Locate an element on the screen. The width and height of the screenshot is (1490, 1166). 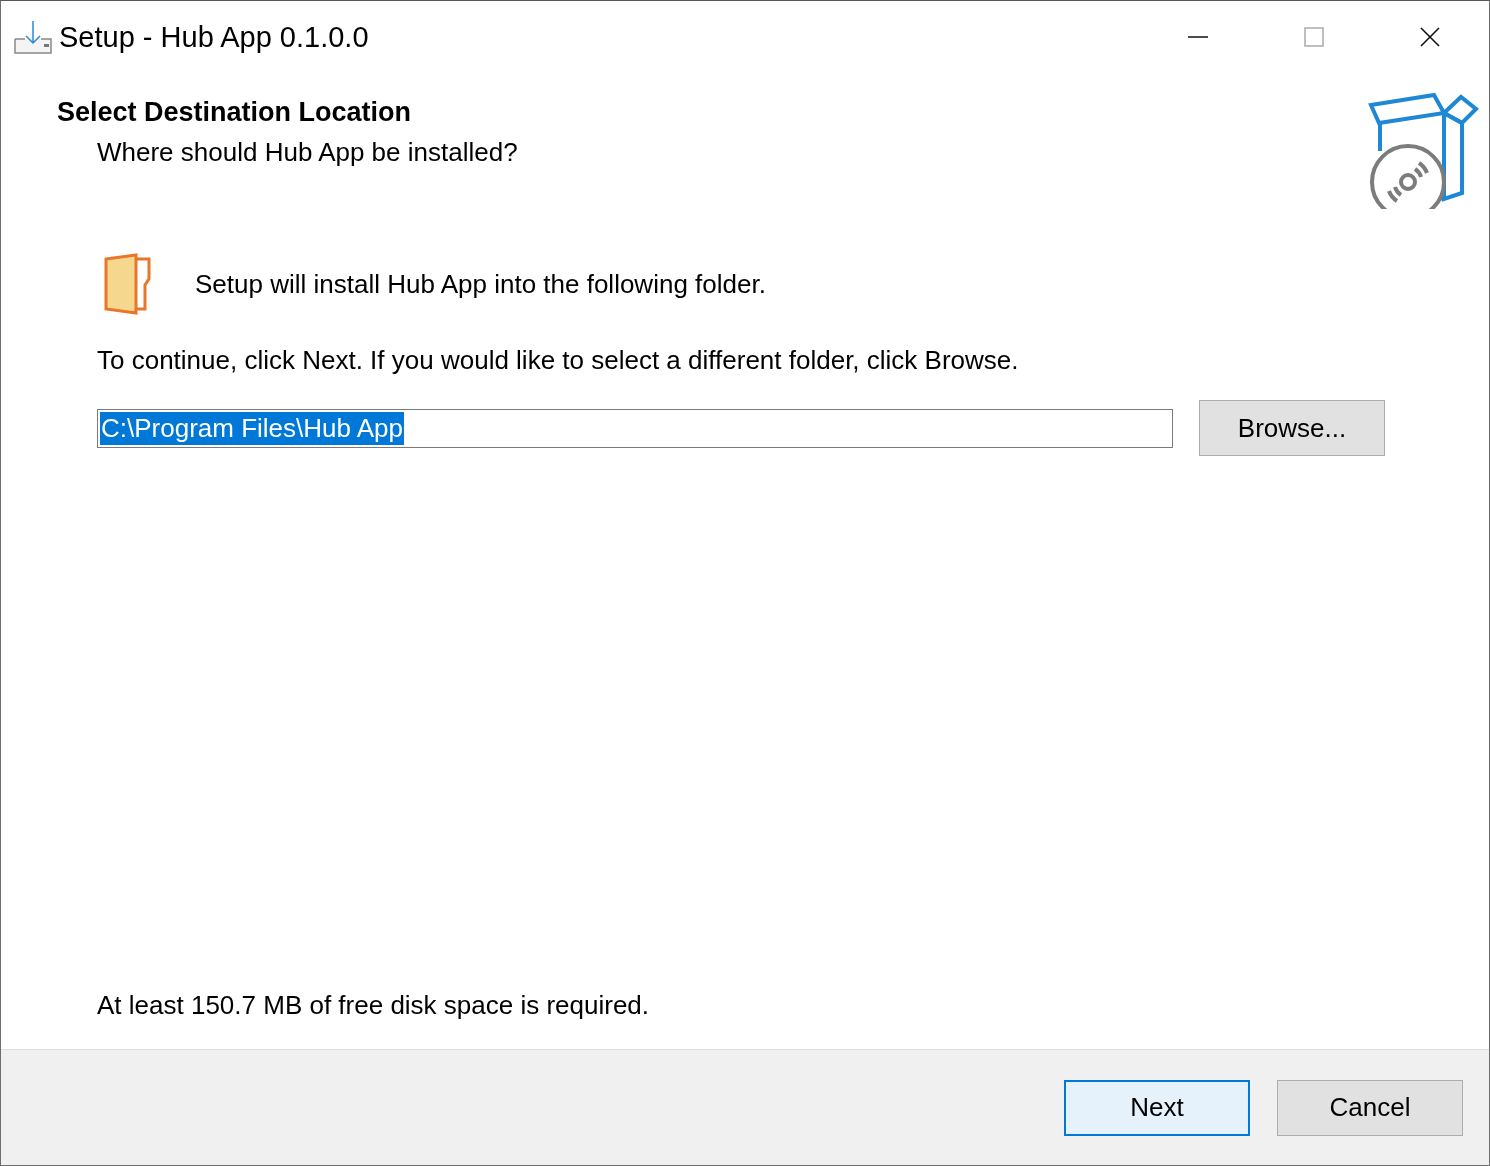
instruction-text: To continue, click Next. If you would like to select a different folder, click Browse. is located at coordinates (558, 360).